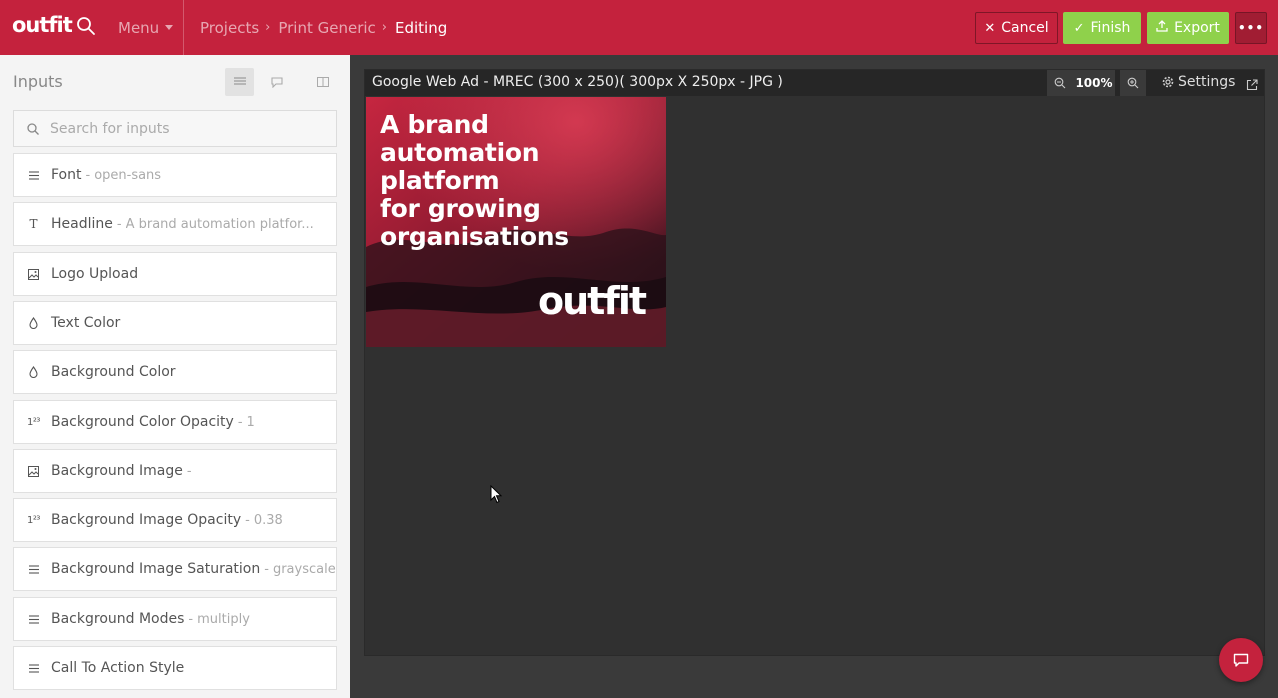  Describe the element at coordinates (496, 494) in the screenshot. I see `mouse-cursor-icon` at that location.